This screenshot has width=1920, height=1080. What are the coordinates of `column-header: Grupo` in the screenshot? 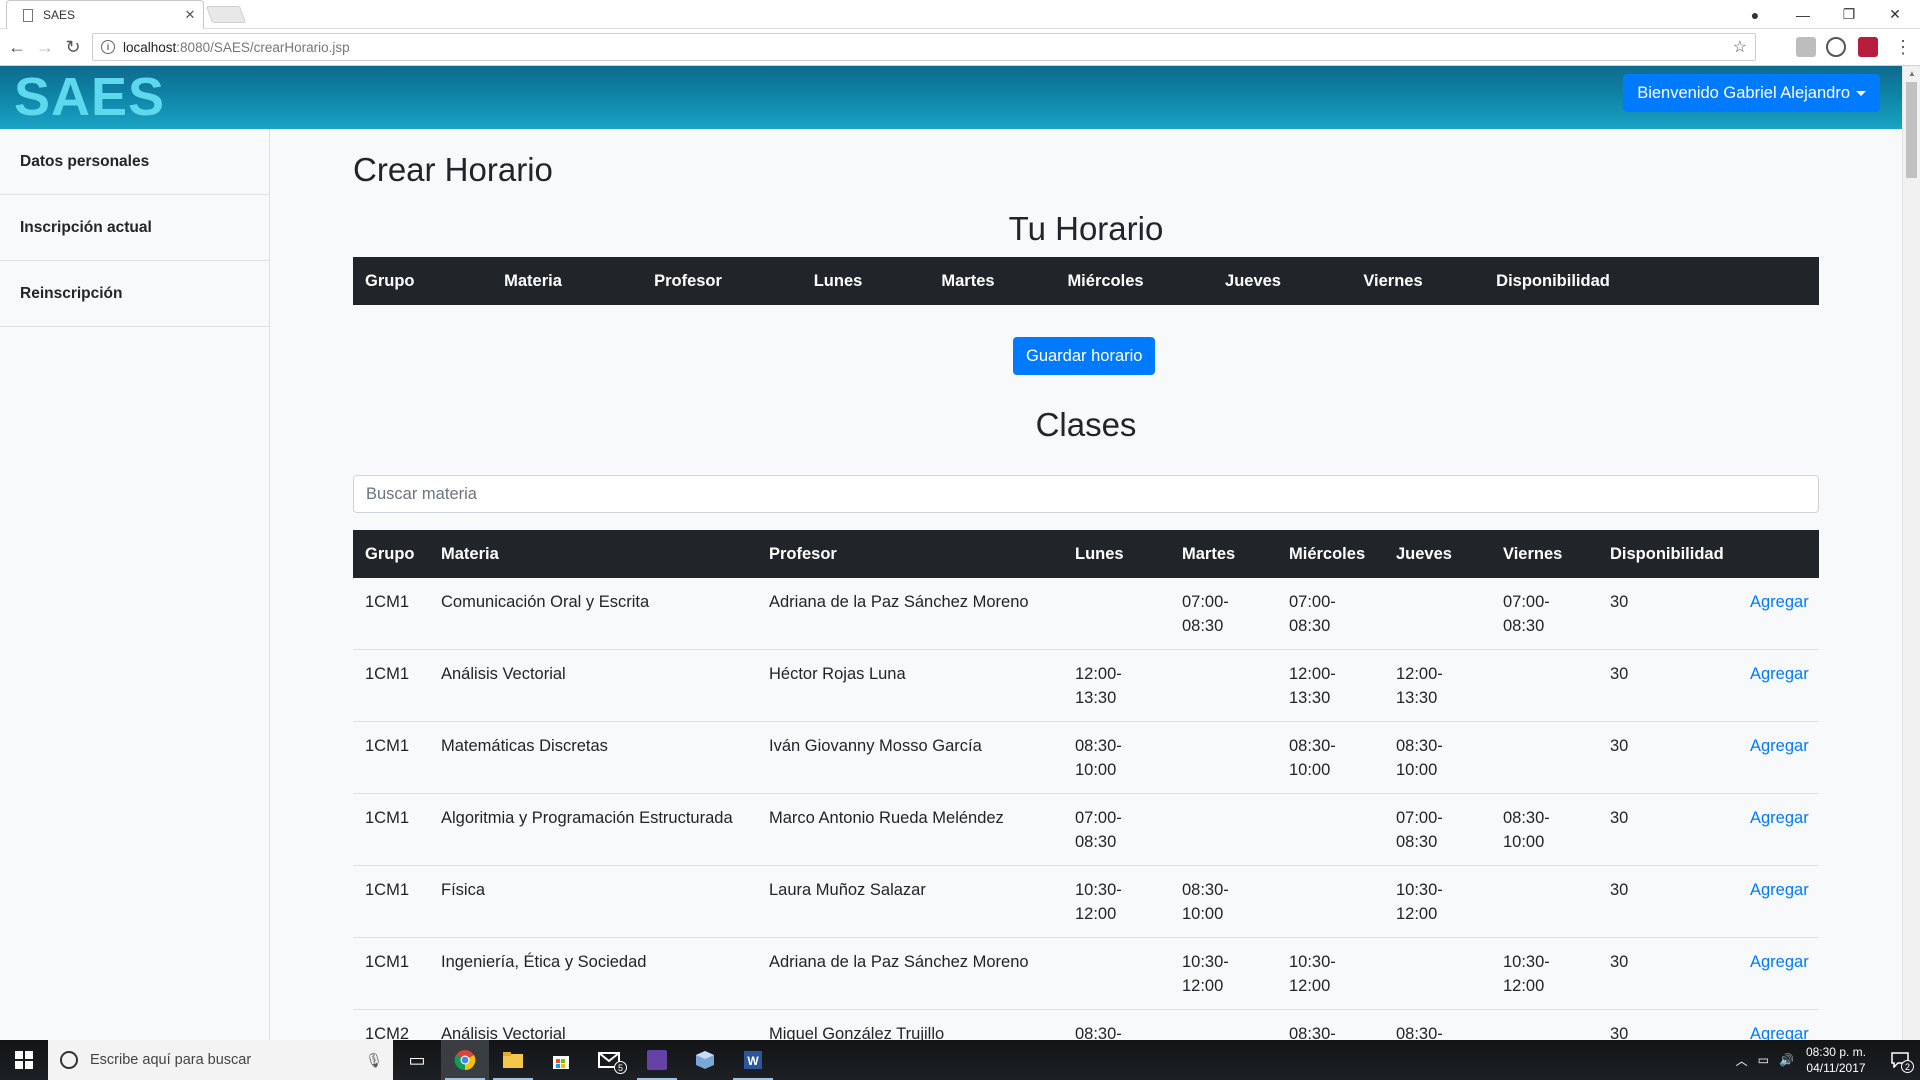 It's located at (408, 281).